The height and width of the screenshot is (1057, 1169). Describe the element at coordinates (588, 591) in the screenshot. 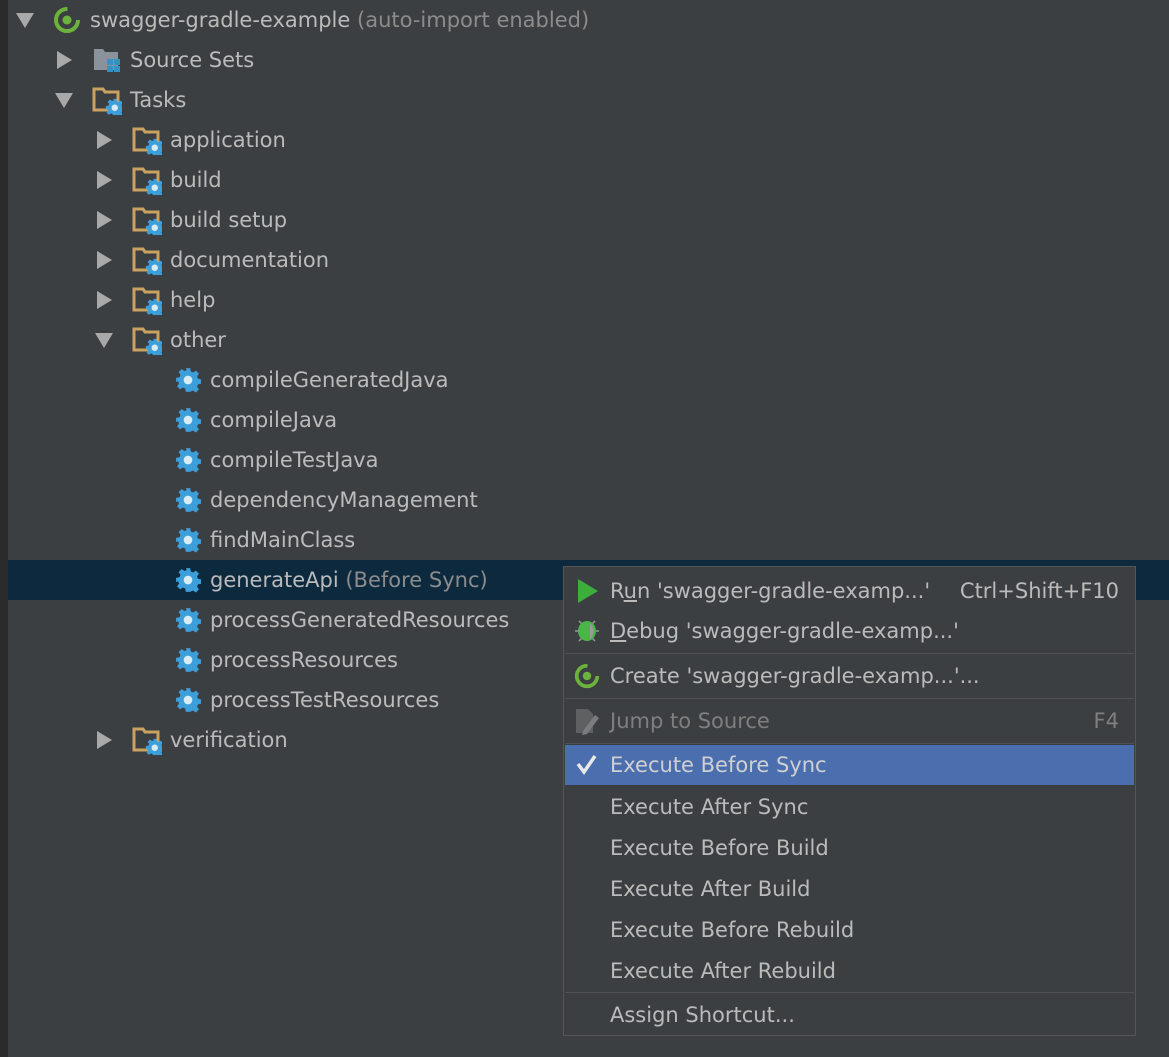

I see `run-icon` at that location.